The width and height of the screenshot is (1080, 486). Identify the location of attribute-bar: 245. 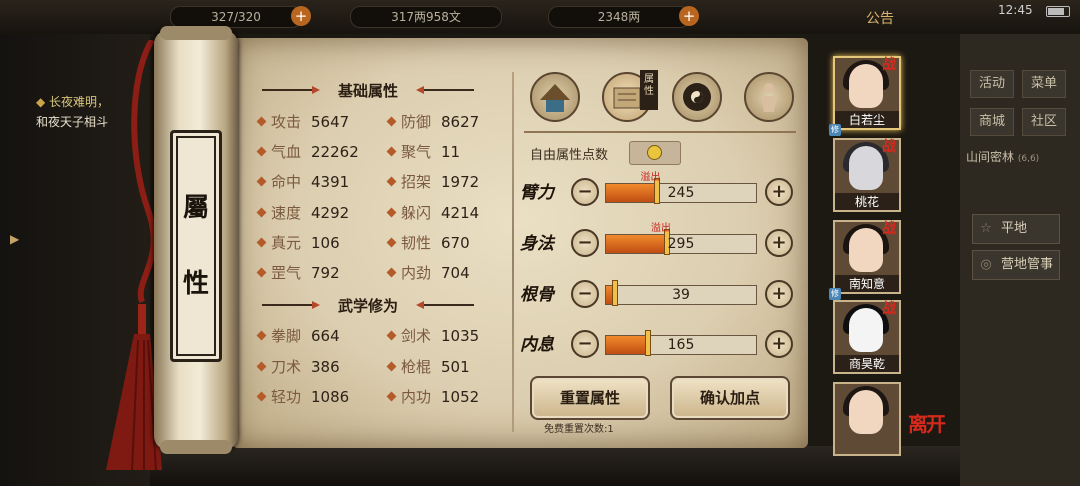
(681, 191).